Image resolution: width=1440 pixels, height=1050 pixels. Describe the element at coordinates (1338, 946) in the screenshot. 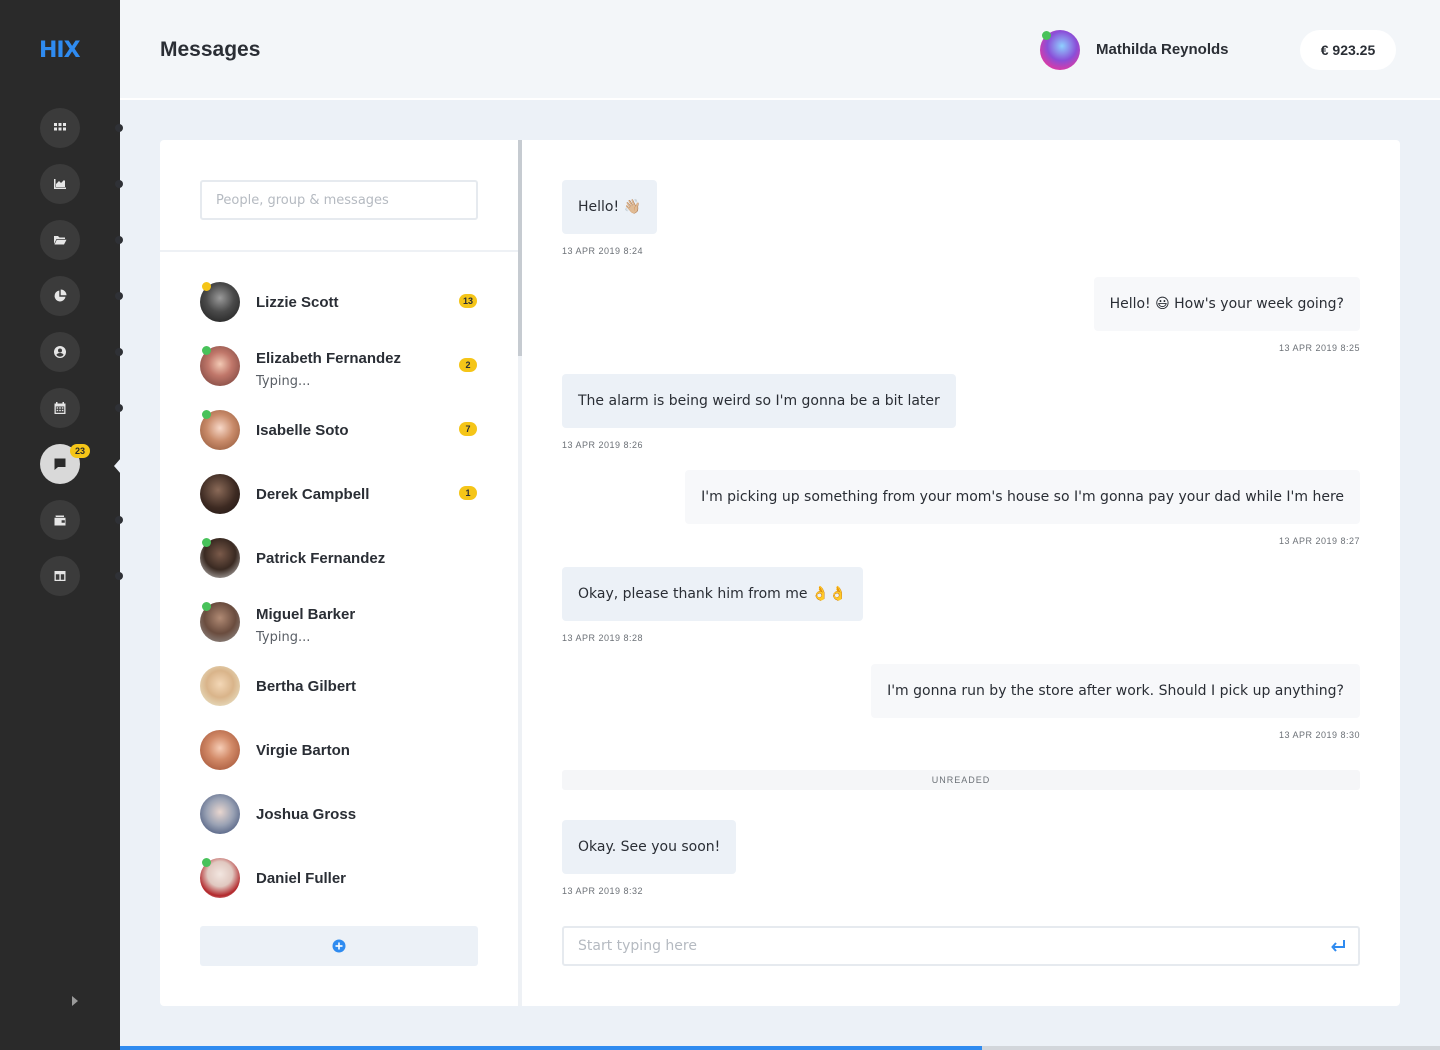

I see `enter-icon` at that location.